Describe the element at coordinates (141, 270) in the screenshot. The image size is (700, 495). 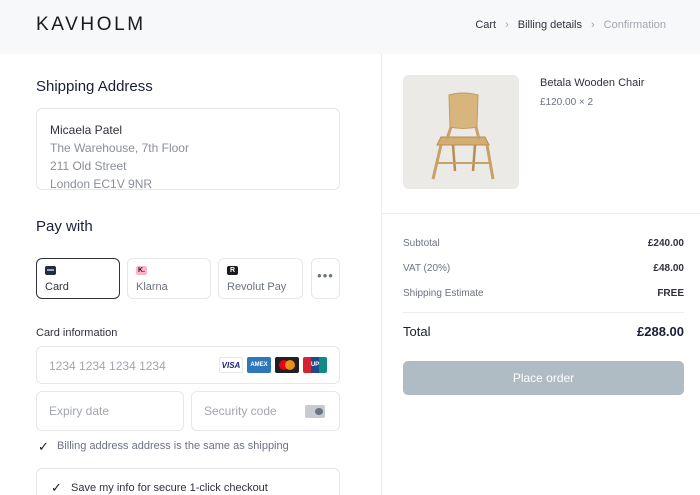
I see `klarna-icon: K.` at that location.